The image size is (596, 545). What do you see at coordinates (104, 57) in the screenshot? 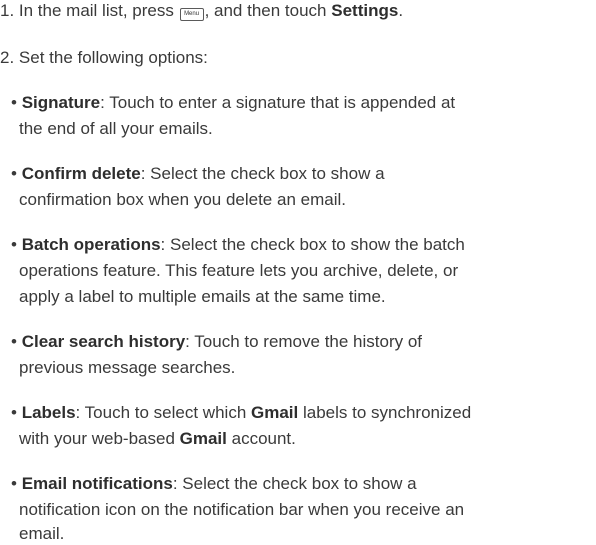
I see `step-2: 2. Set the following options:` at bounding box center [104, 57].